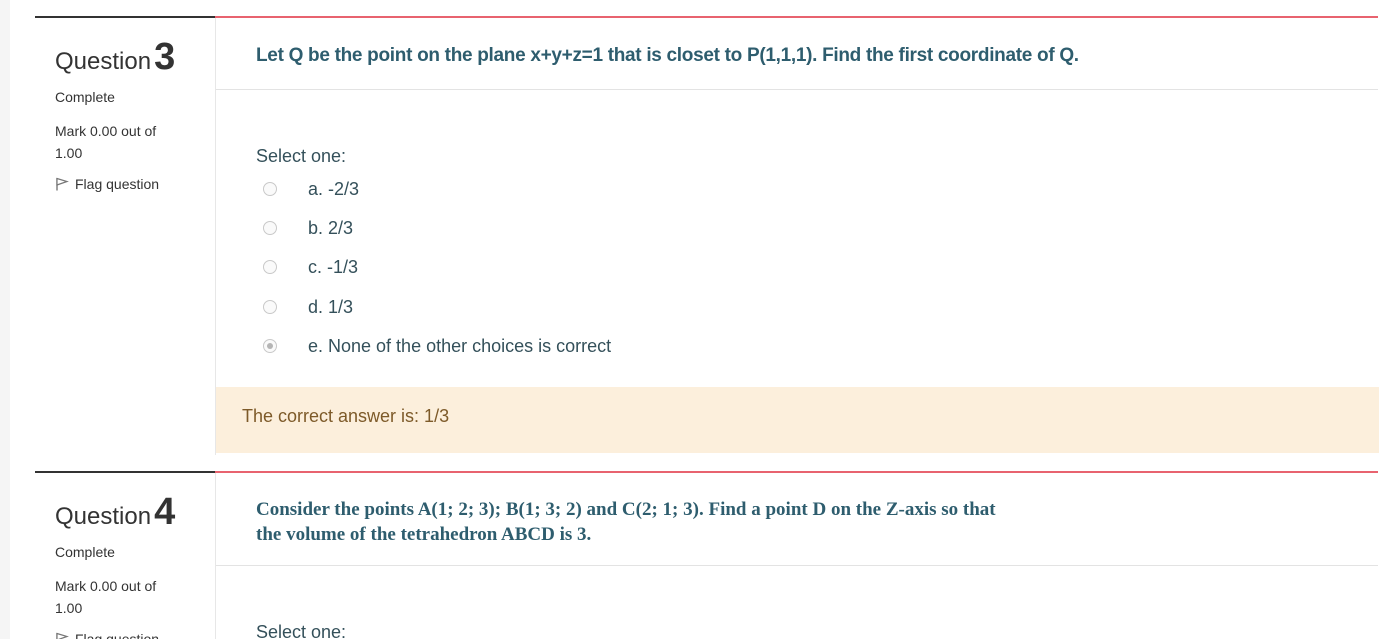 The width and height of the screenshot is (1395, 639). I want to click on question-heading: Question4, so click(115, 512).